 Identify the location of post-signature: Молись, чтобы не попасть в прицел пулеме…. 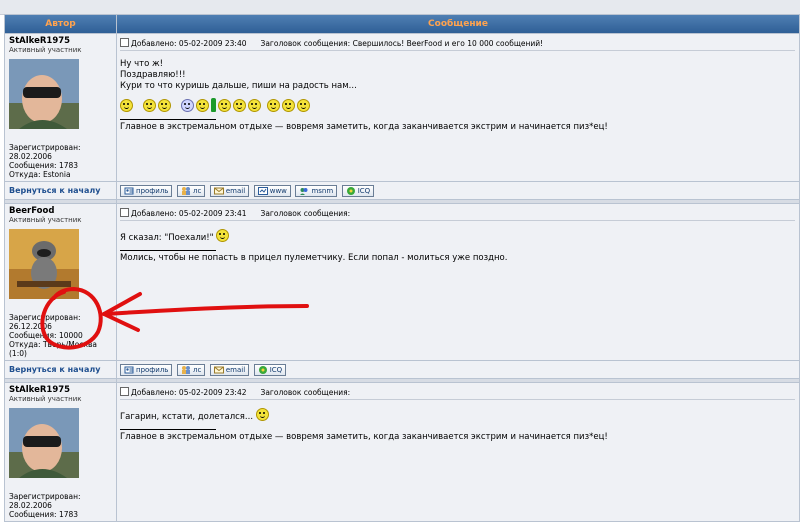
(314, 258).